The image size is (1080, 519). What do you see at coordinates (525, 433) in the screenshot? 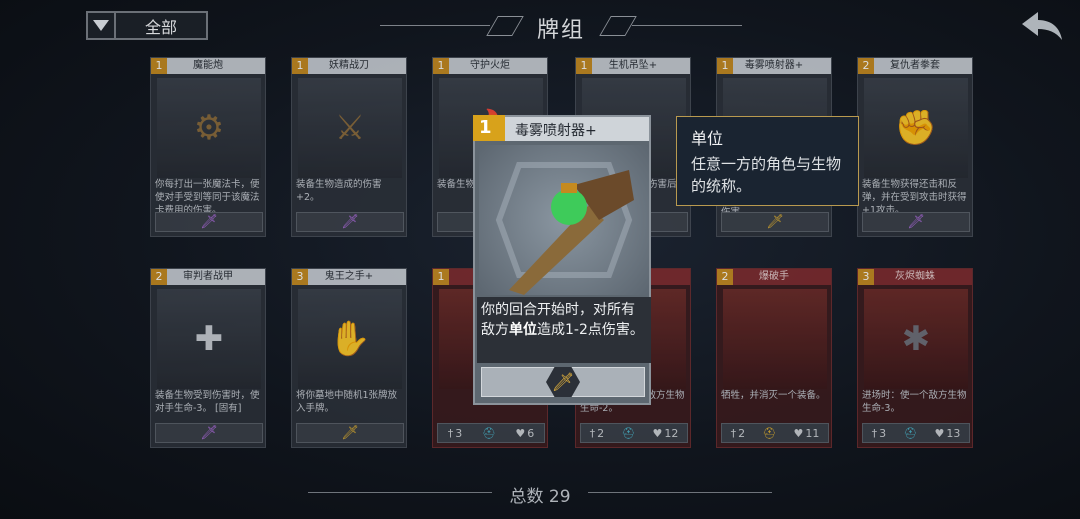
I see `health-stat: ♥ 6` at bounding box center [525, 433].